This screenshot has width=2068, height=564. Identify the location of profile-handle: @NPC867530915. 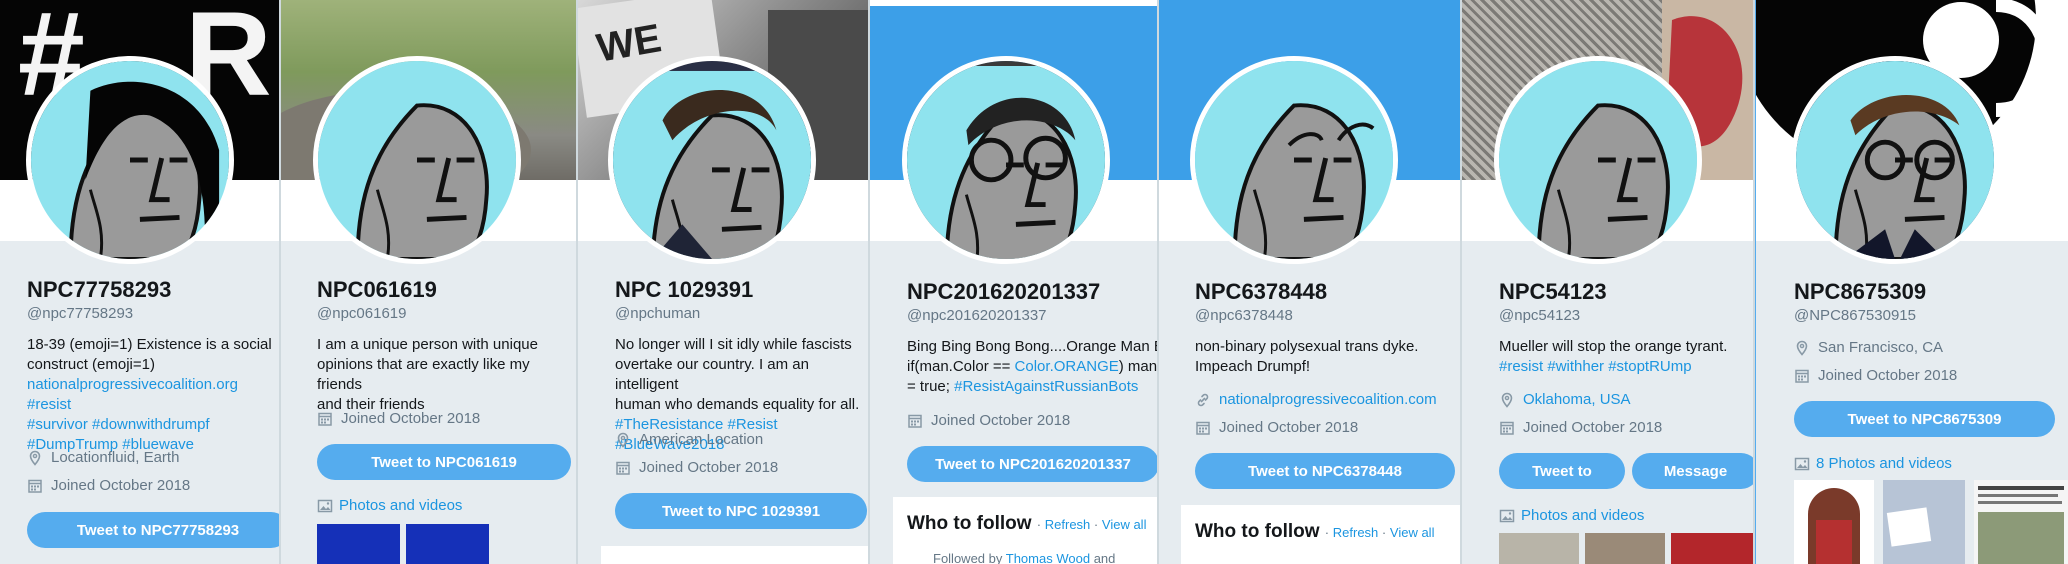
(1855, 315).